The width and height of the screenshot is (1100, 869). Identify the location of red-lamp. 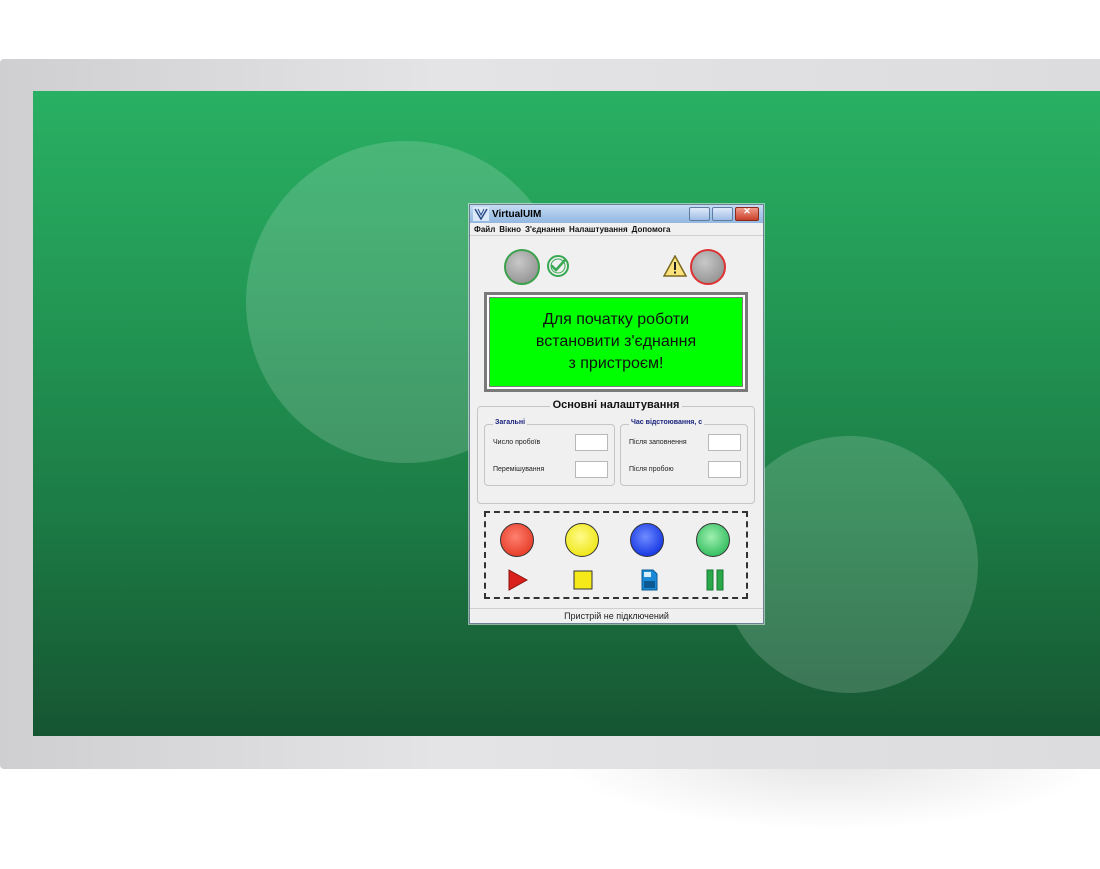
(517, 540).